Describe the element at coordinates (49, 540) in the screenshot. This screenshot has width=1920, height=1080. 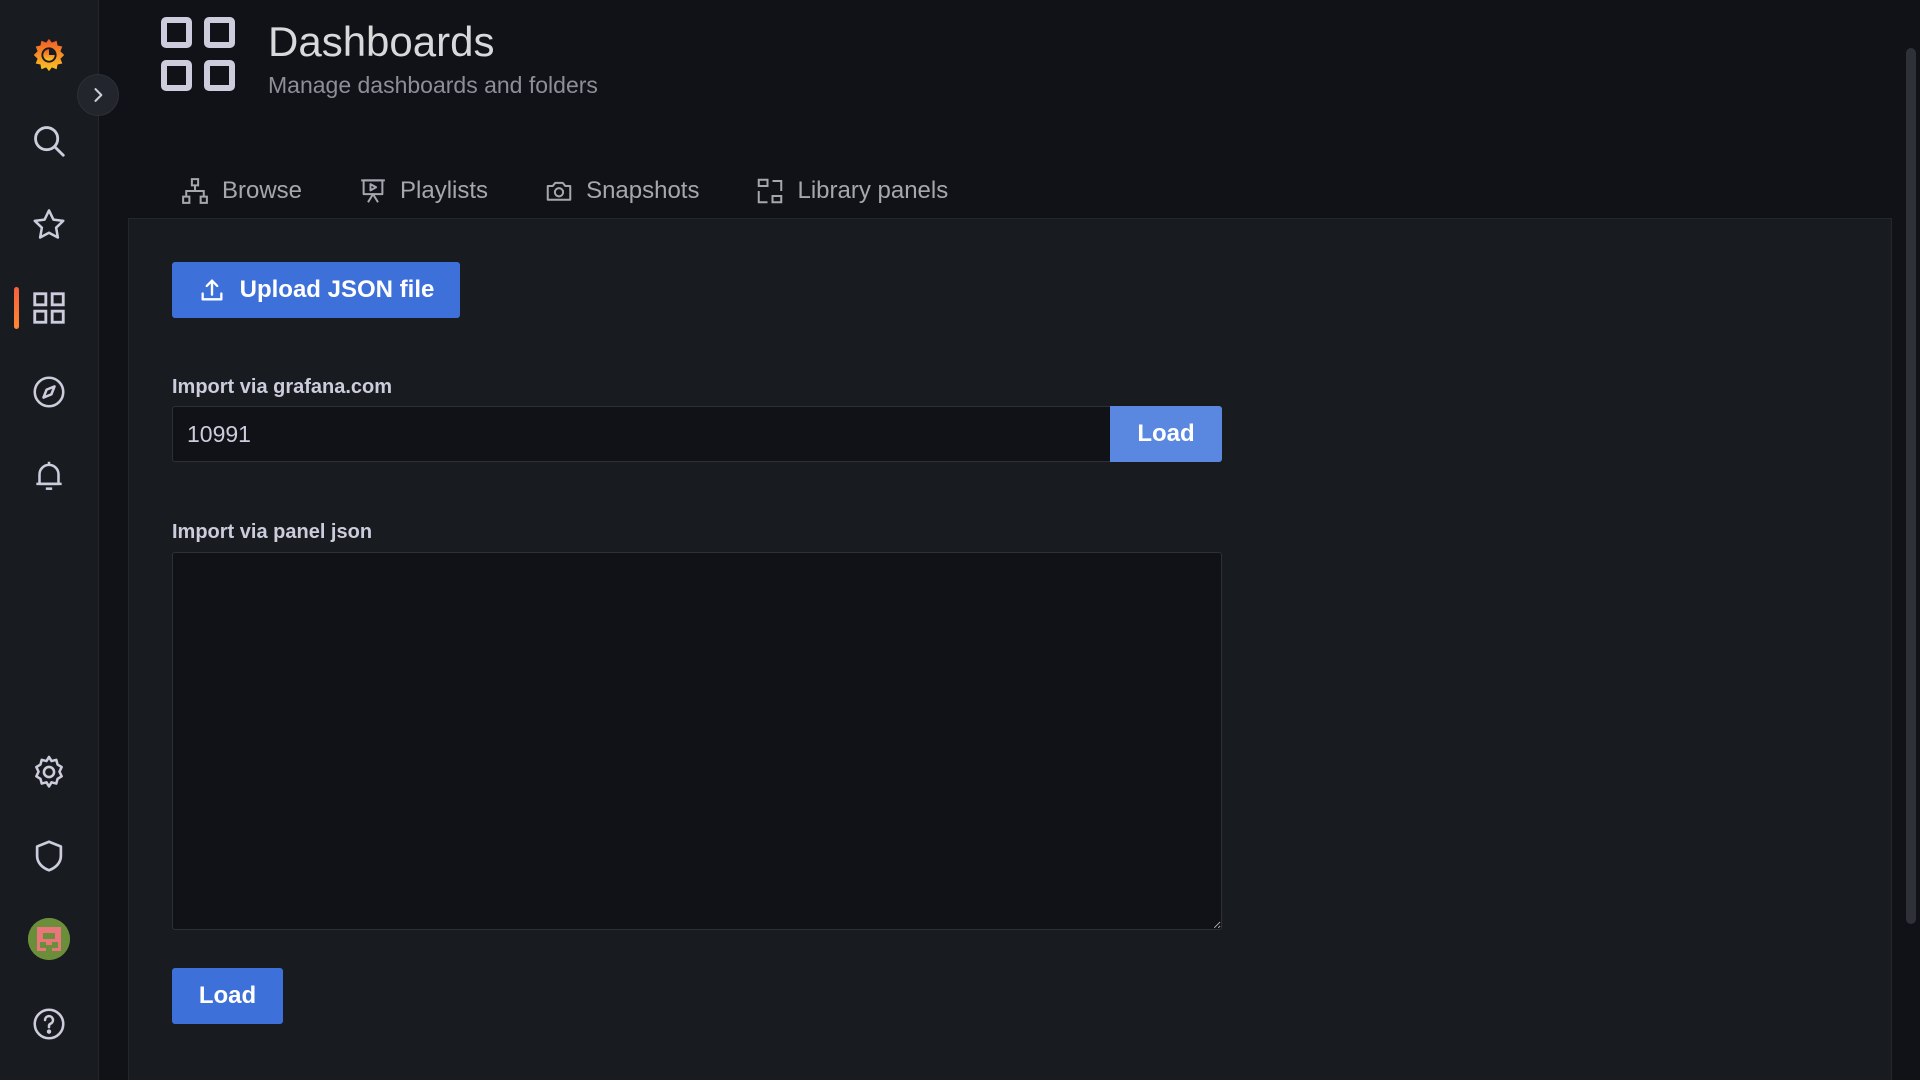
I see `side-menu` at that location.